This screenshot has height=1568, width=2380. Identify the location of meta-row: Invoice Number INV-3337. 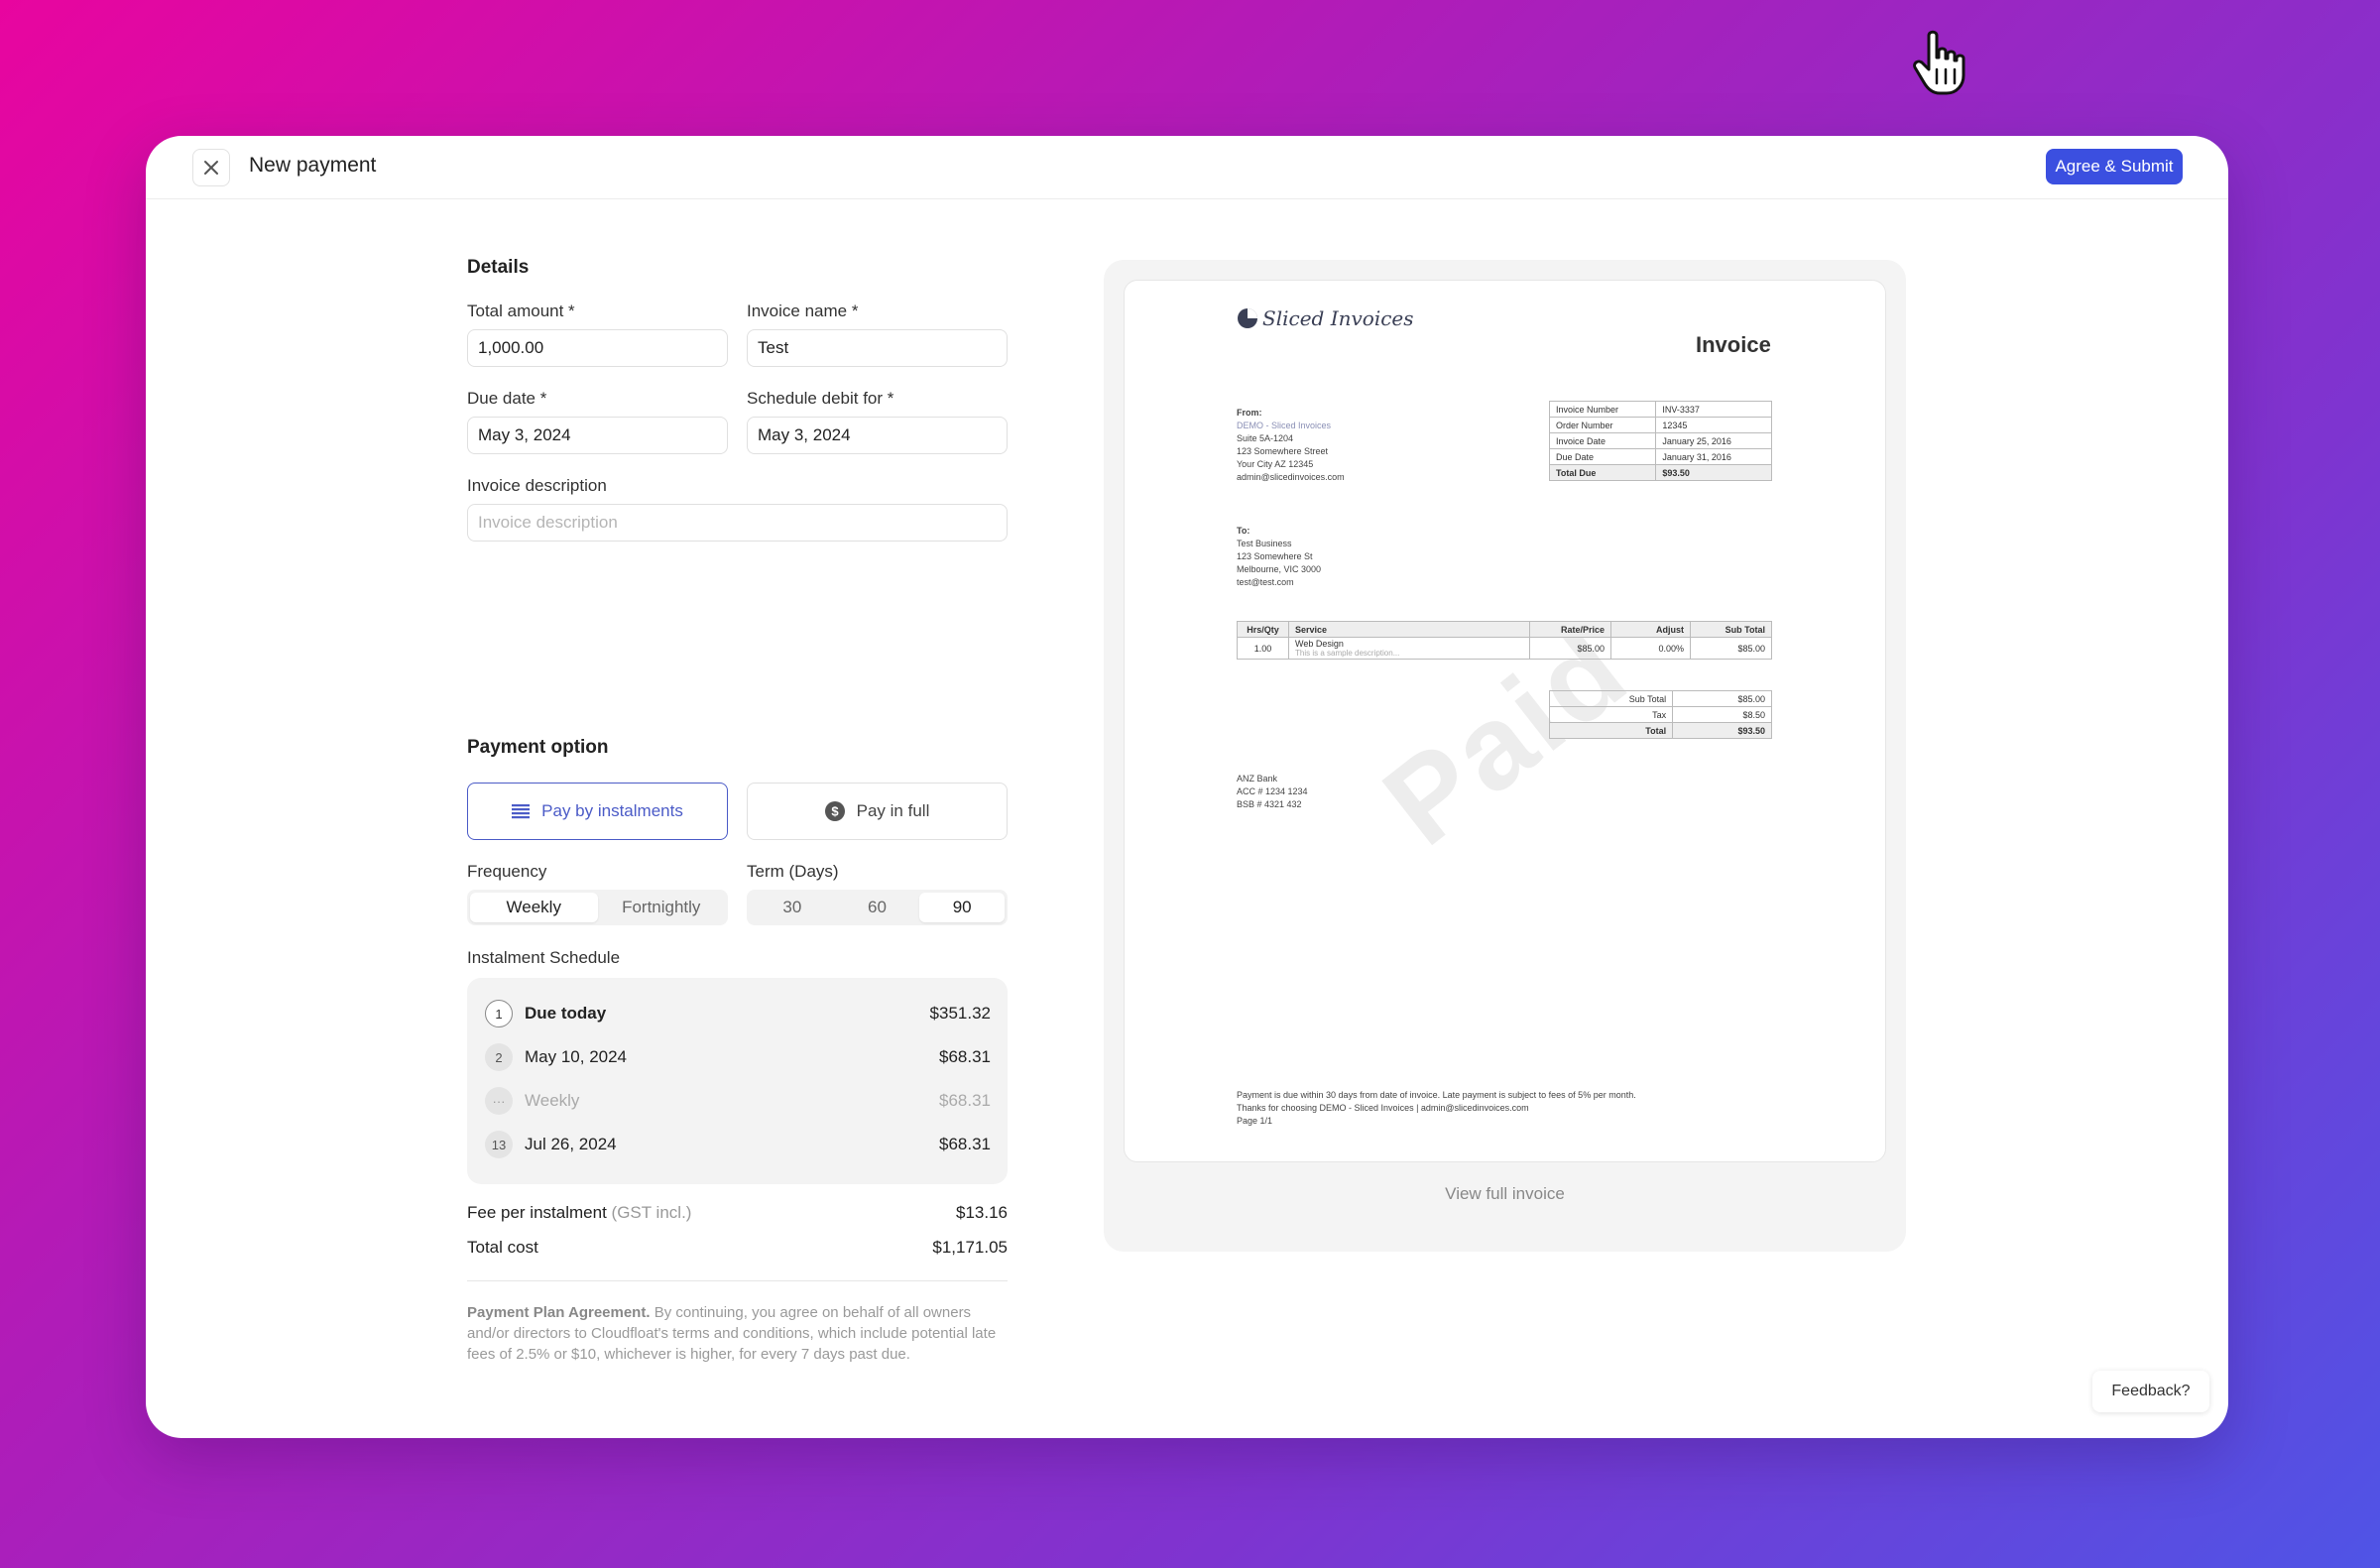
(1660, 409).